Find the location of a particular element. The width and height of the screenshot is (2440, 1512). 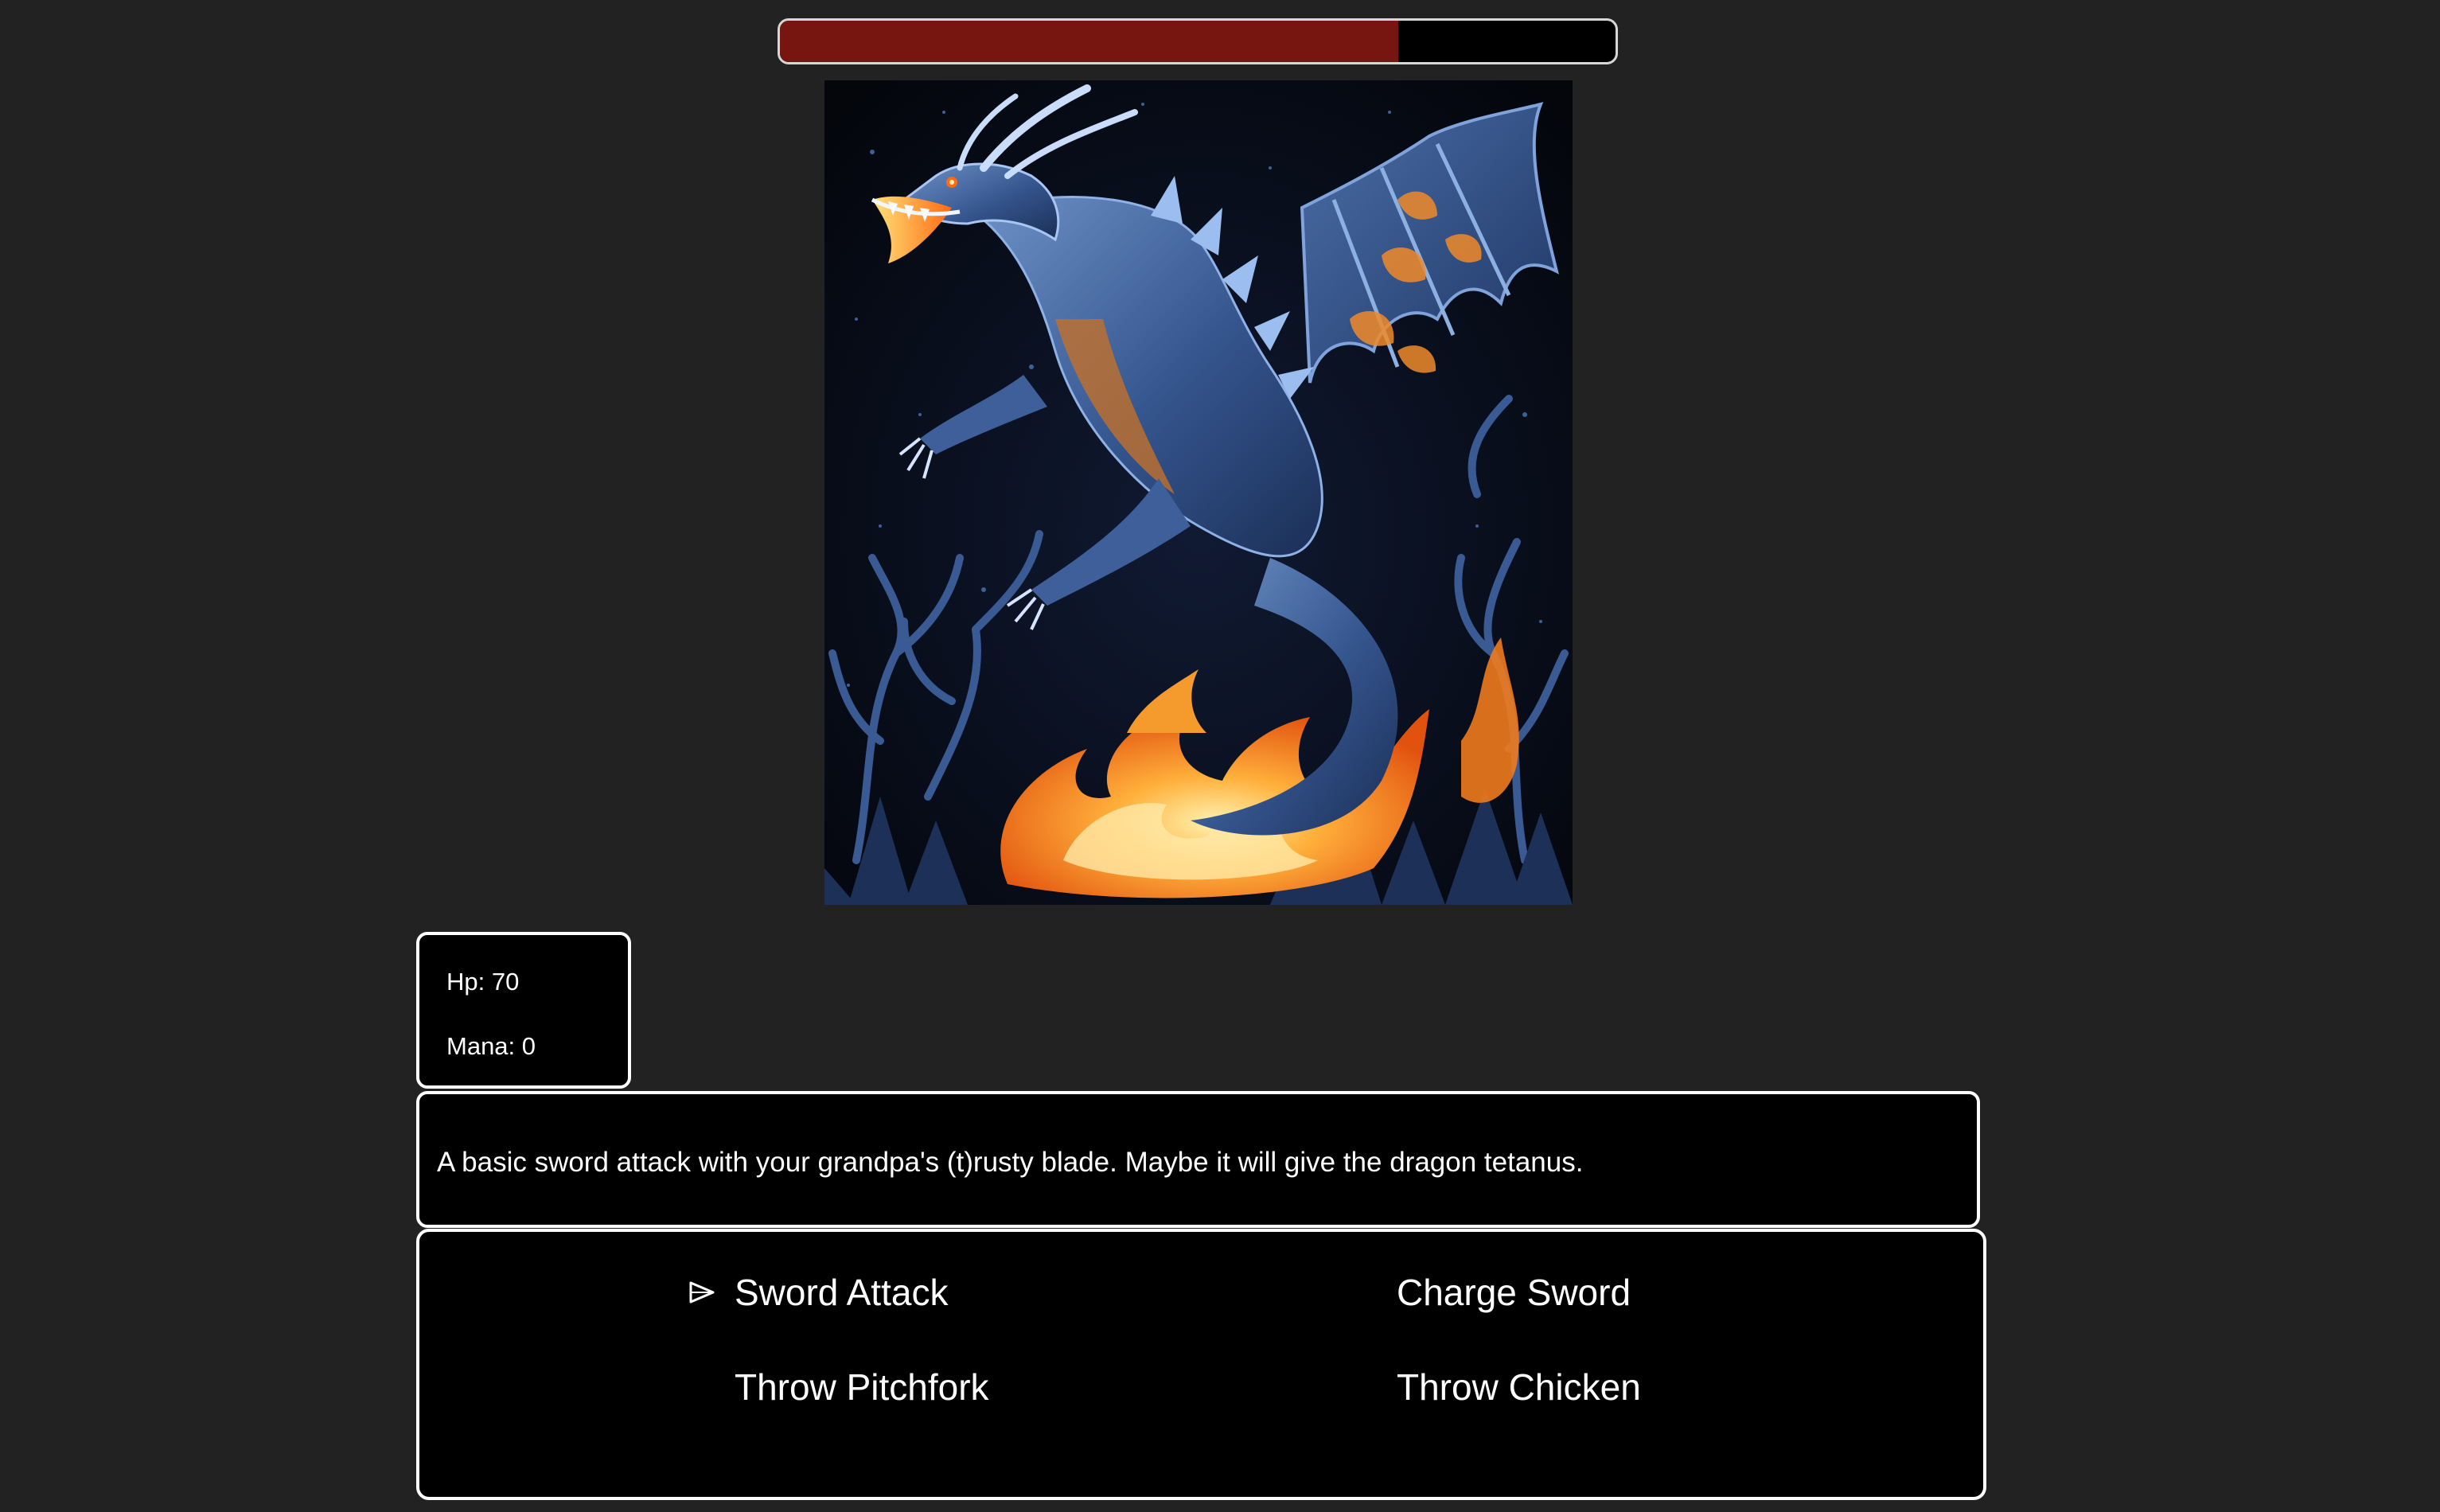

hp-value: Hp: 70 is located at coordinates (483, 982).